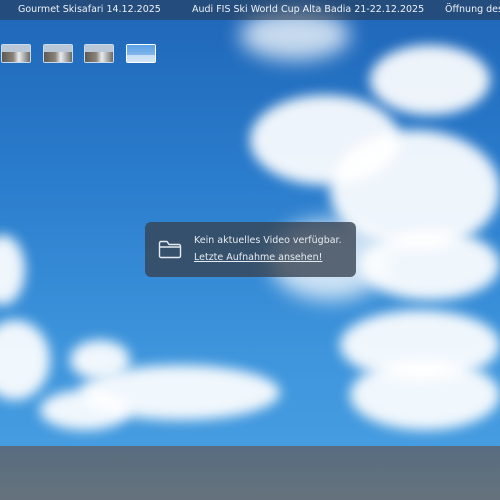  Describe the element at coordinates (250, 473) in the screenshot. I see `bottom-panel` at that location.